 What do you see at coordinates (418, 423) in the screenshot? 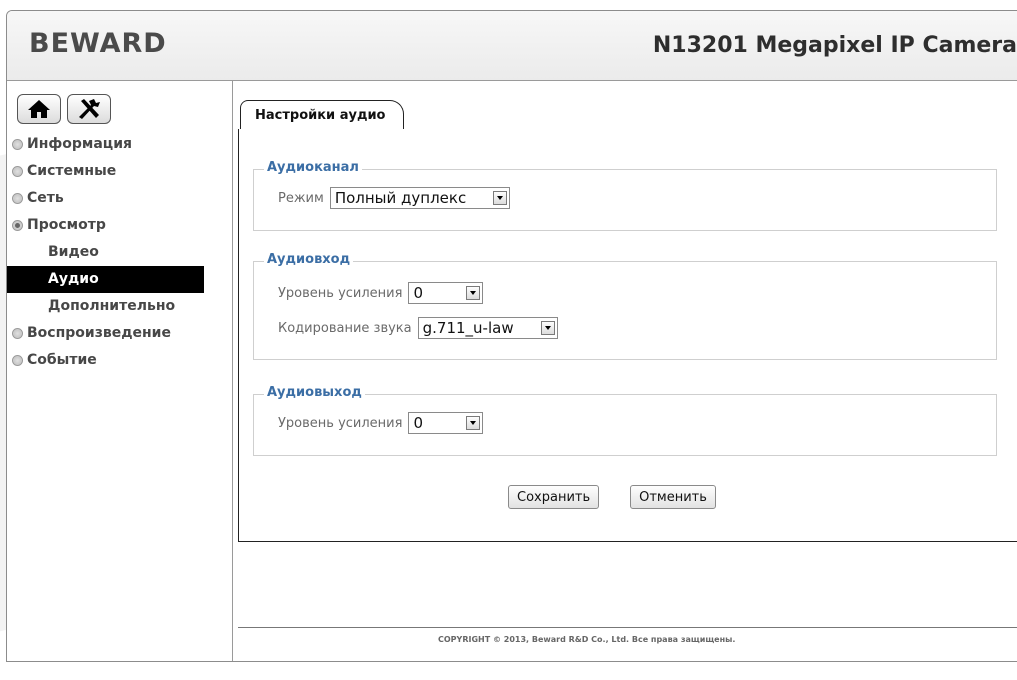
I see `output-gain-value: 0` at bounding box center [418, 423].